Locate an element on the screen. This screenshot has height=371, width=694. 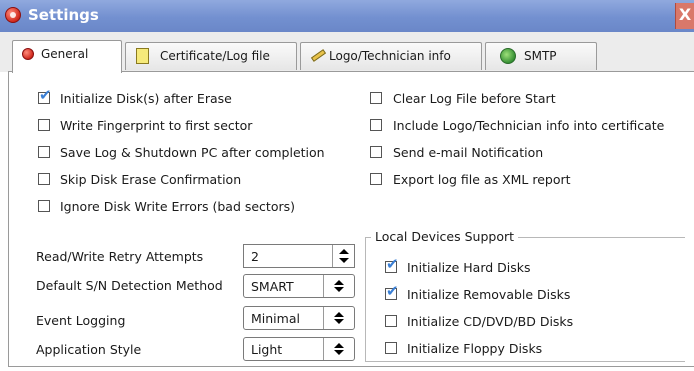
shield-logo-icon is located at coordinates (28, 54).